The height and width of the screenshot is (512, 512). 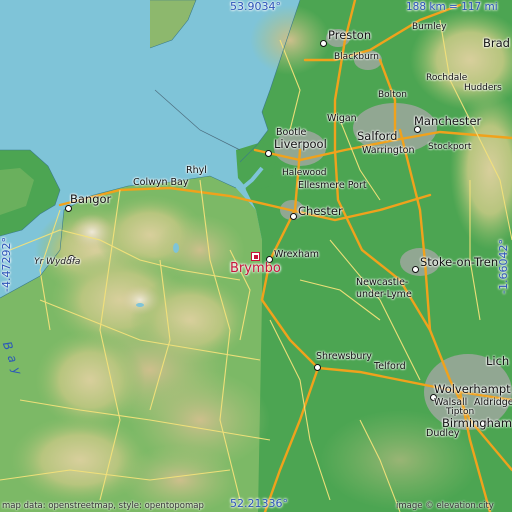 What do you see at coordinates (68, 208) in the screenshot?
I see `bangor-dot` at bounding box center [68, 208].